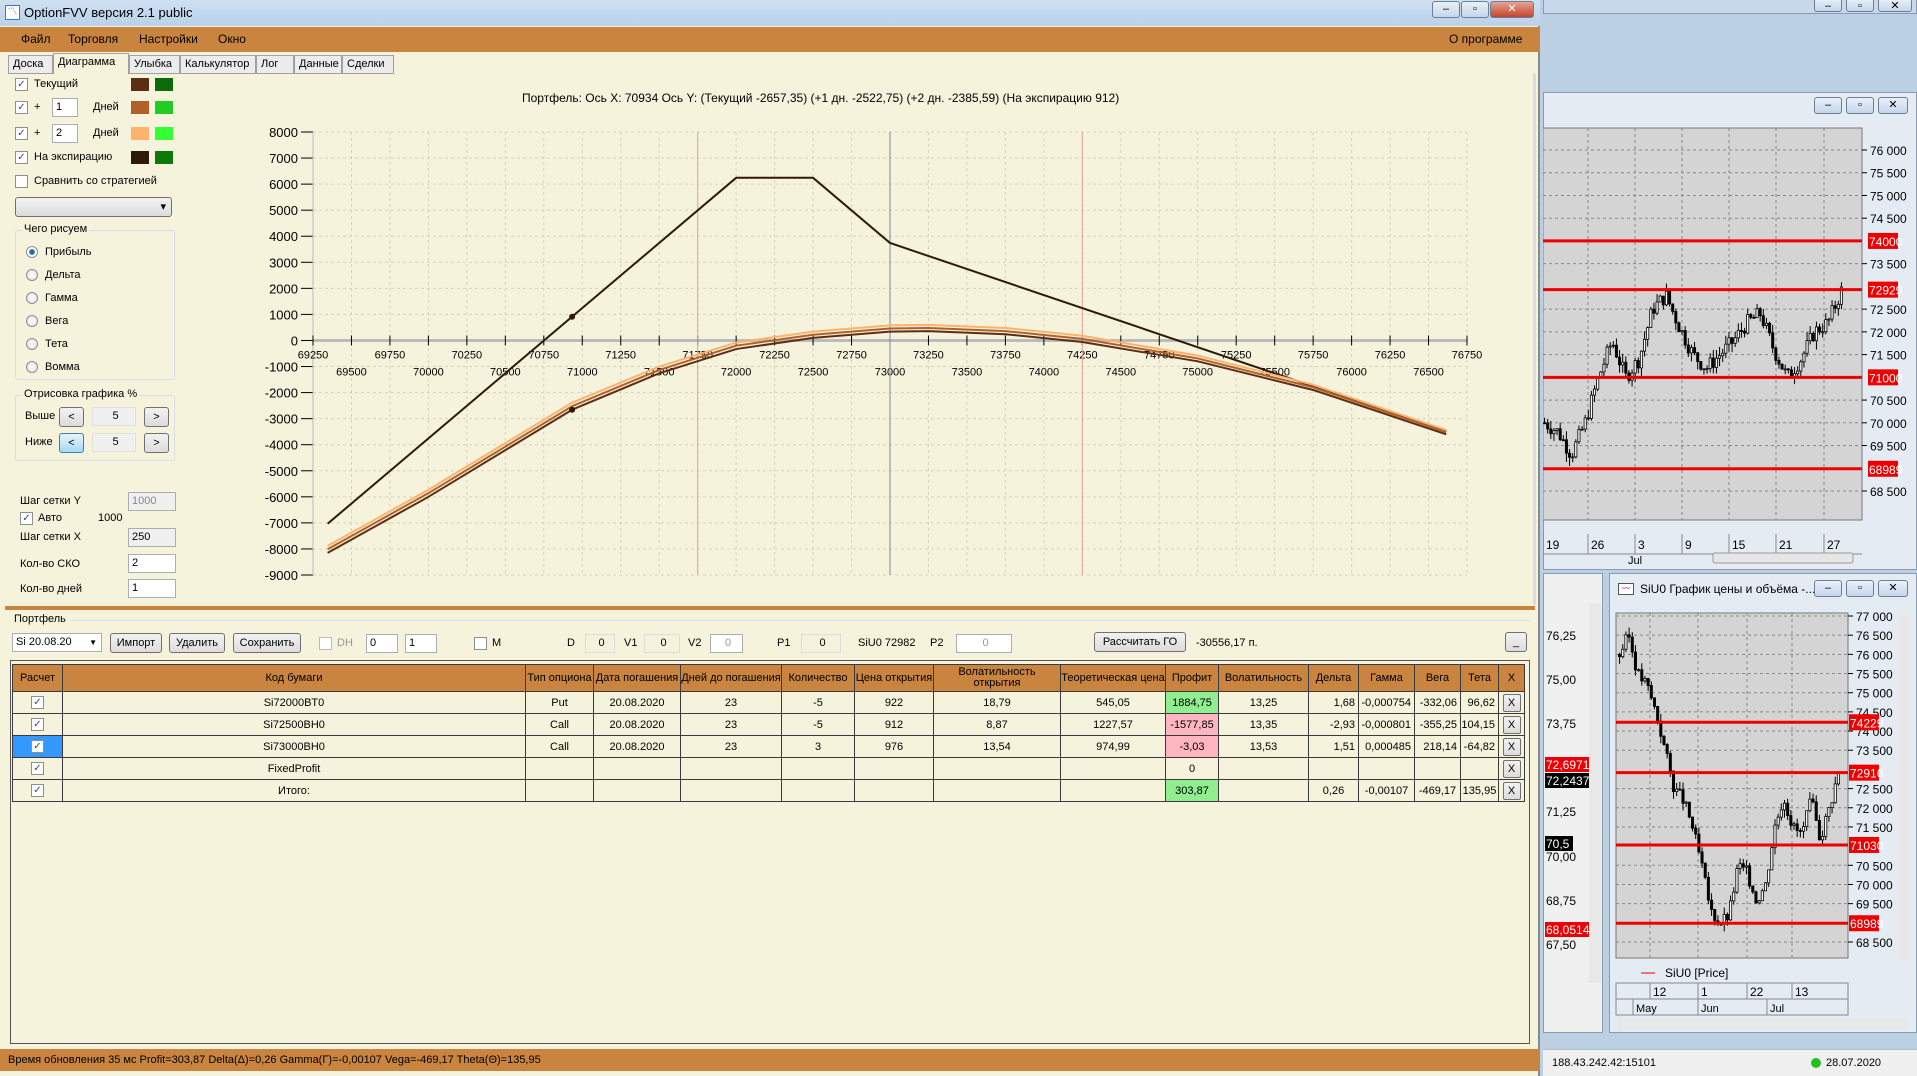 The image size is (1917, 1076). Describe the element at coordinates (731, 678) in the screenshot. I see `column-header: Дней до погашения` at that location.